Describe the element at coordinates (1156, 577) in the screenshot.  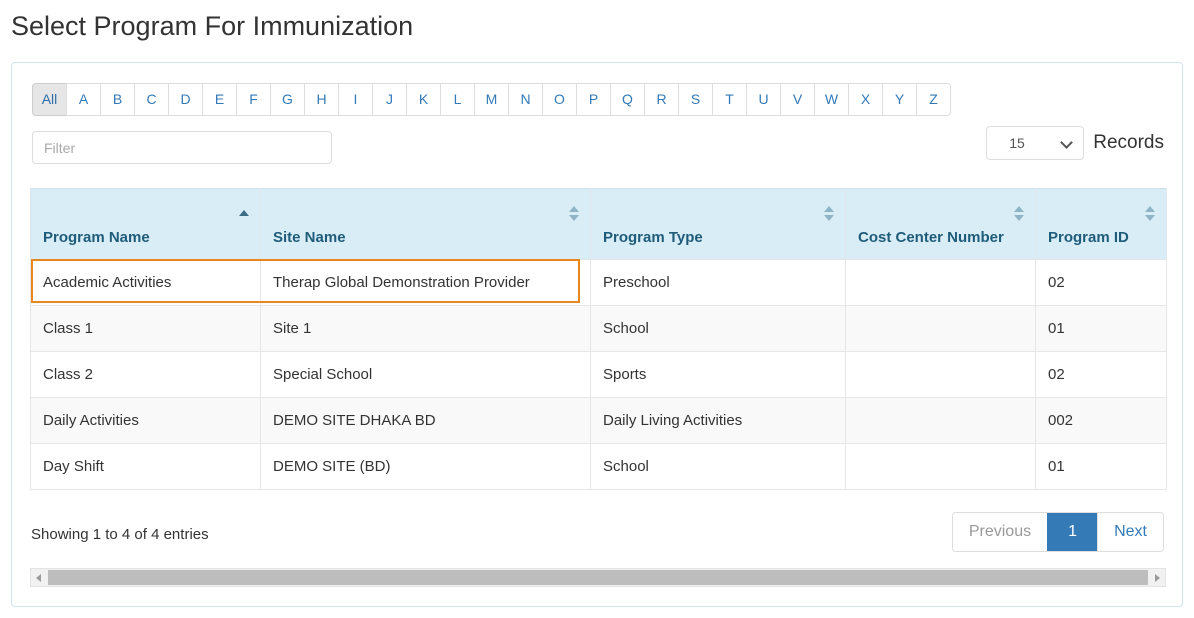
I see `caret-right-icon` at that location.